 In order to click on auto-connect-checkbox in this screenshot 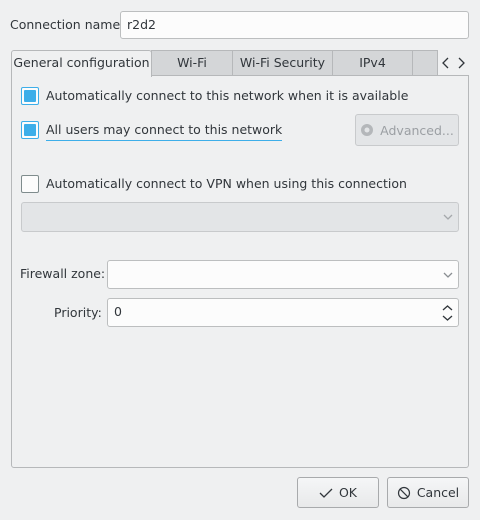, I will do `click(30, 96)`.